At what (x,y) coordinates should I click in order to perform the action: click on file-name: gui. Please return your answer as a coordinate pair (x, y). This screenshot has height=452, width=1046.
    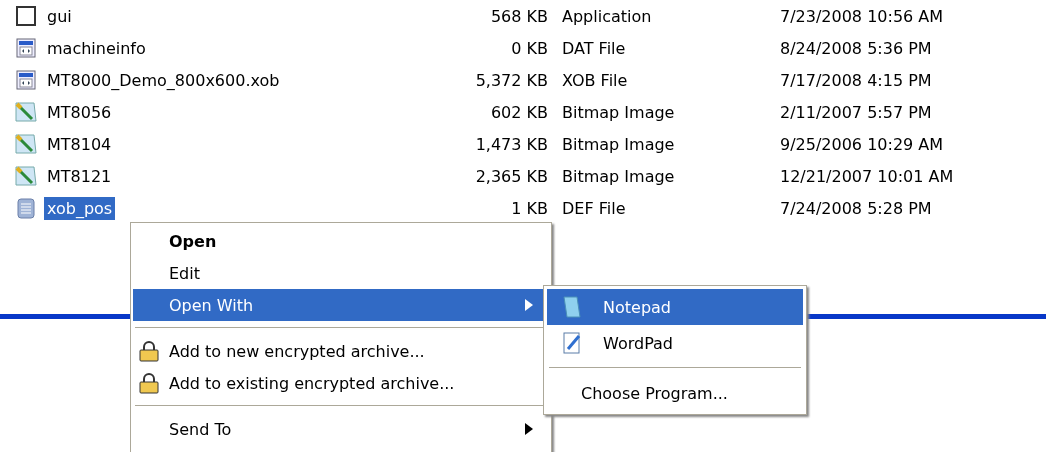
    Looking at the image, I should click on (59, 16).